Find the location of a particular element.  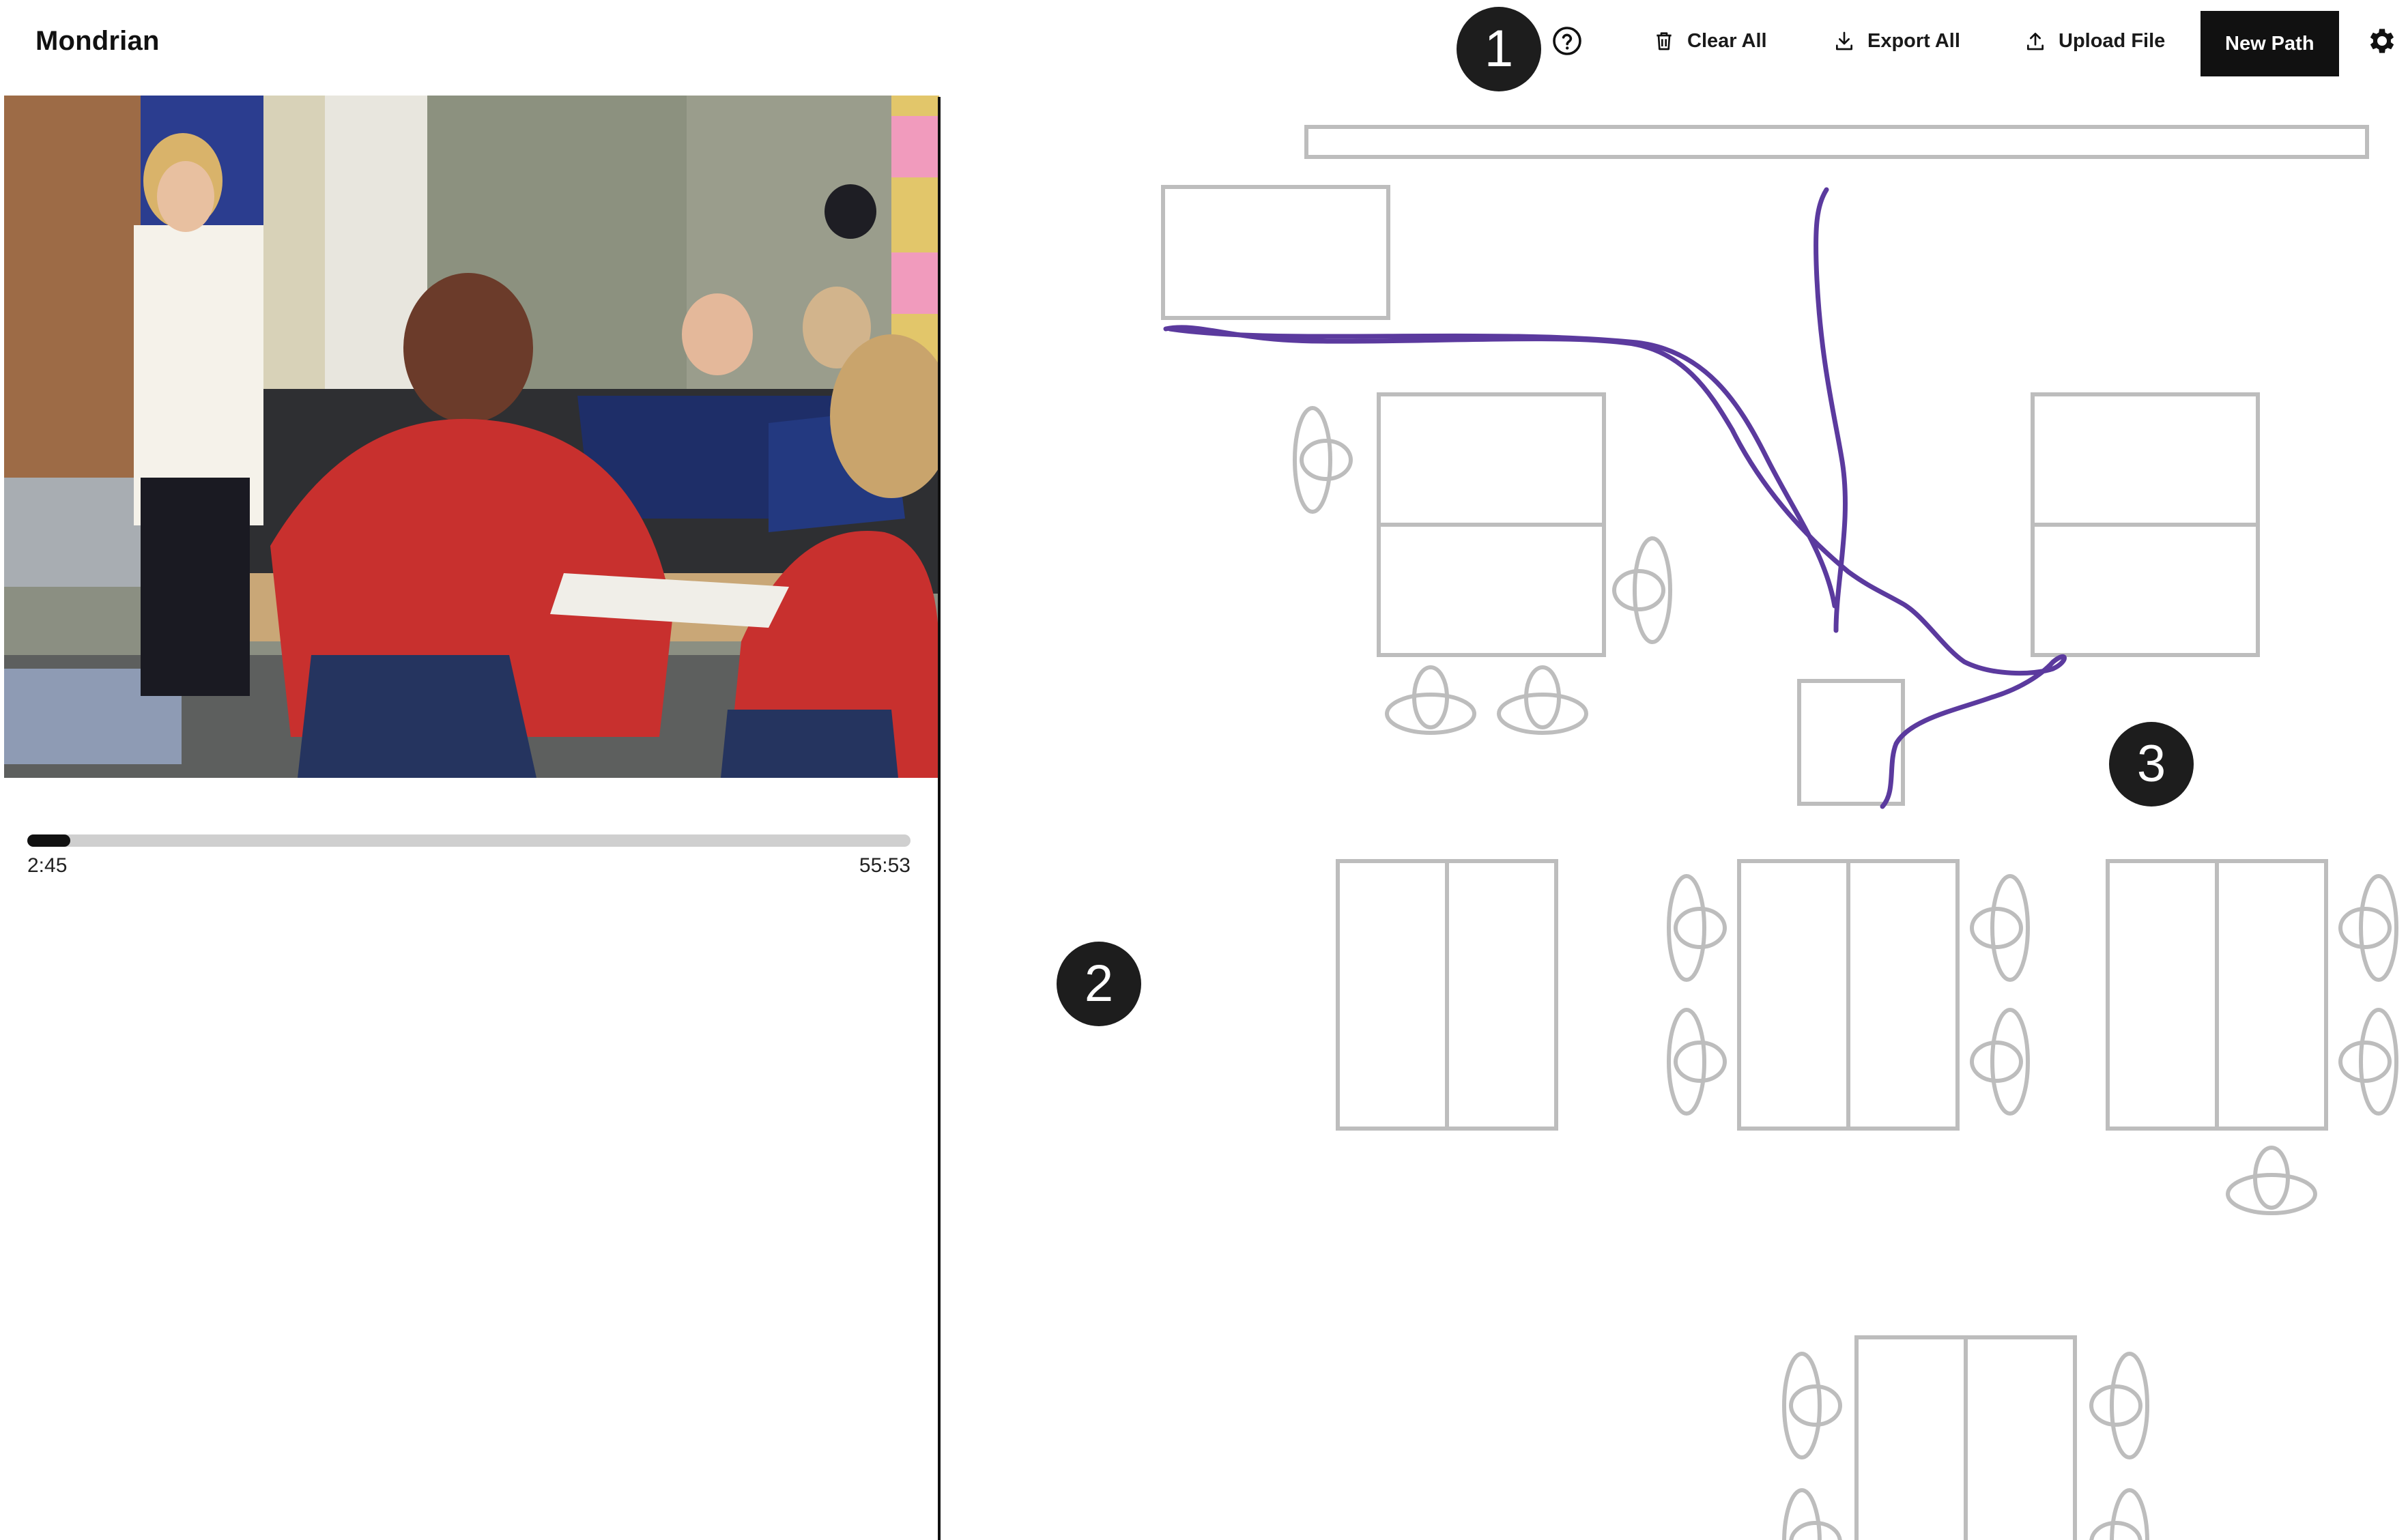

new-path-label: New Path is located at coordinates (2269, 43).